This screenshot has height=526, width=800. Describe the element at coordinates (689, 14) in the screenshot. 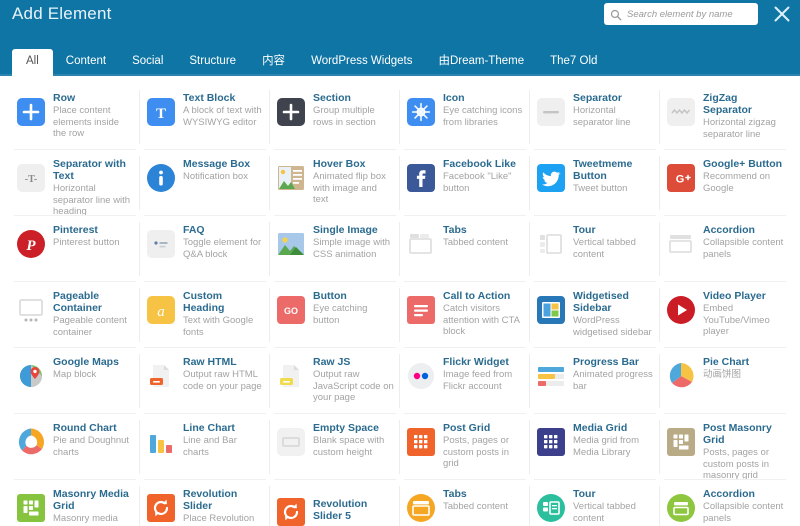

I see `search-input` at that location.